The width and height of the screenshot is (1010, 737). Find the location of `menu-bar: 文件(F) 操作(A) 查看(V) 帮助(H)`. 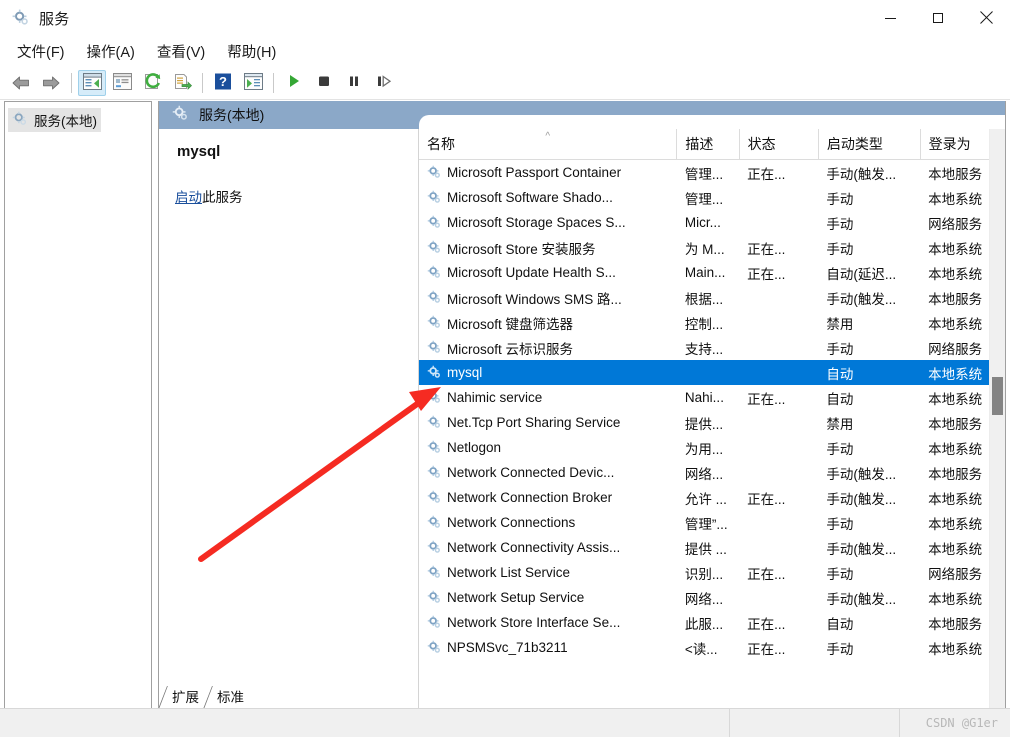

menu-bar: 文件(F) 操作(A) 查看(V) 帮助(H) is located at coordinates (505, 51).